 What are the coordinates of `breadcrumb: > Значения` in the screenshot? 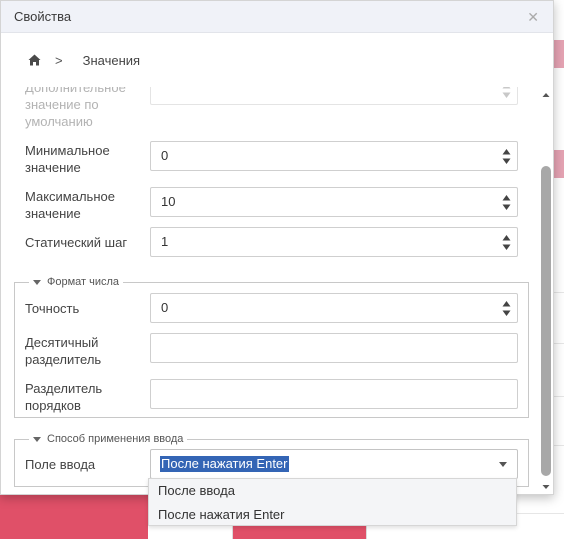 It's located at (277, 60).